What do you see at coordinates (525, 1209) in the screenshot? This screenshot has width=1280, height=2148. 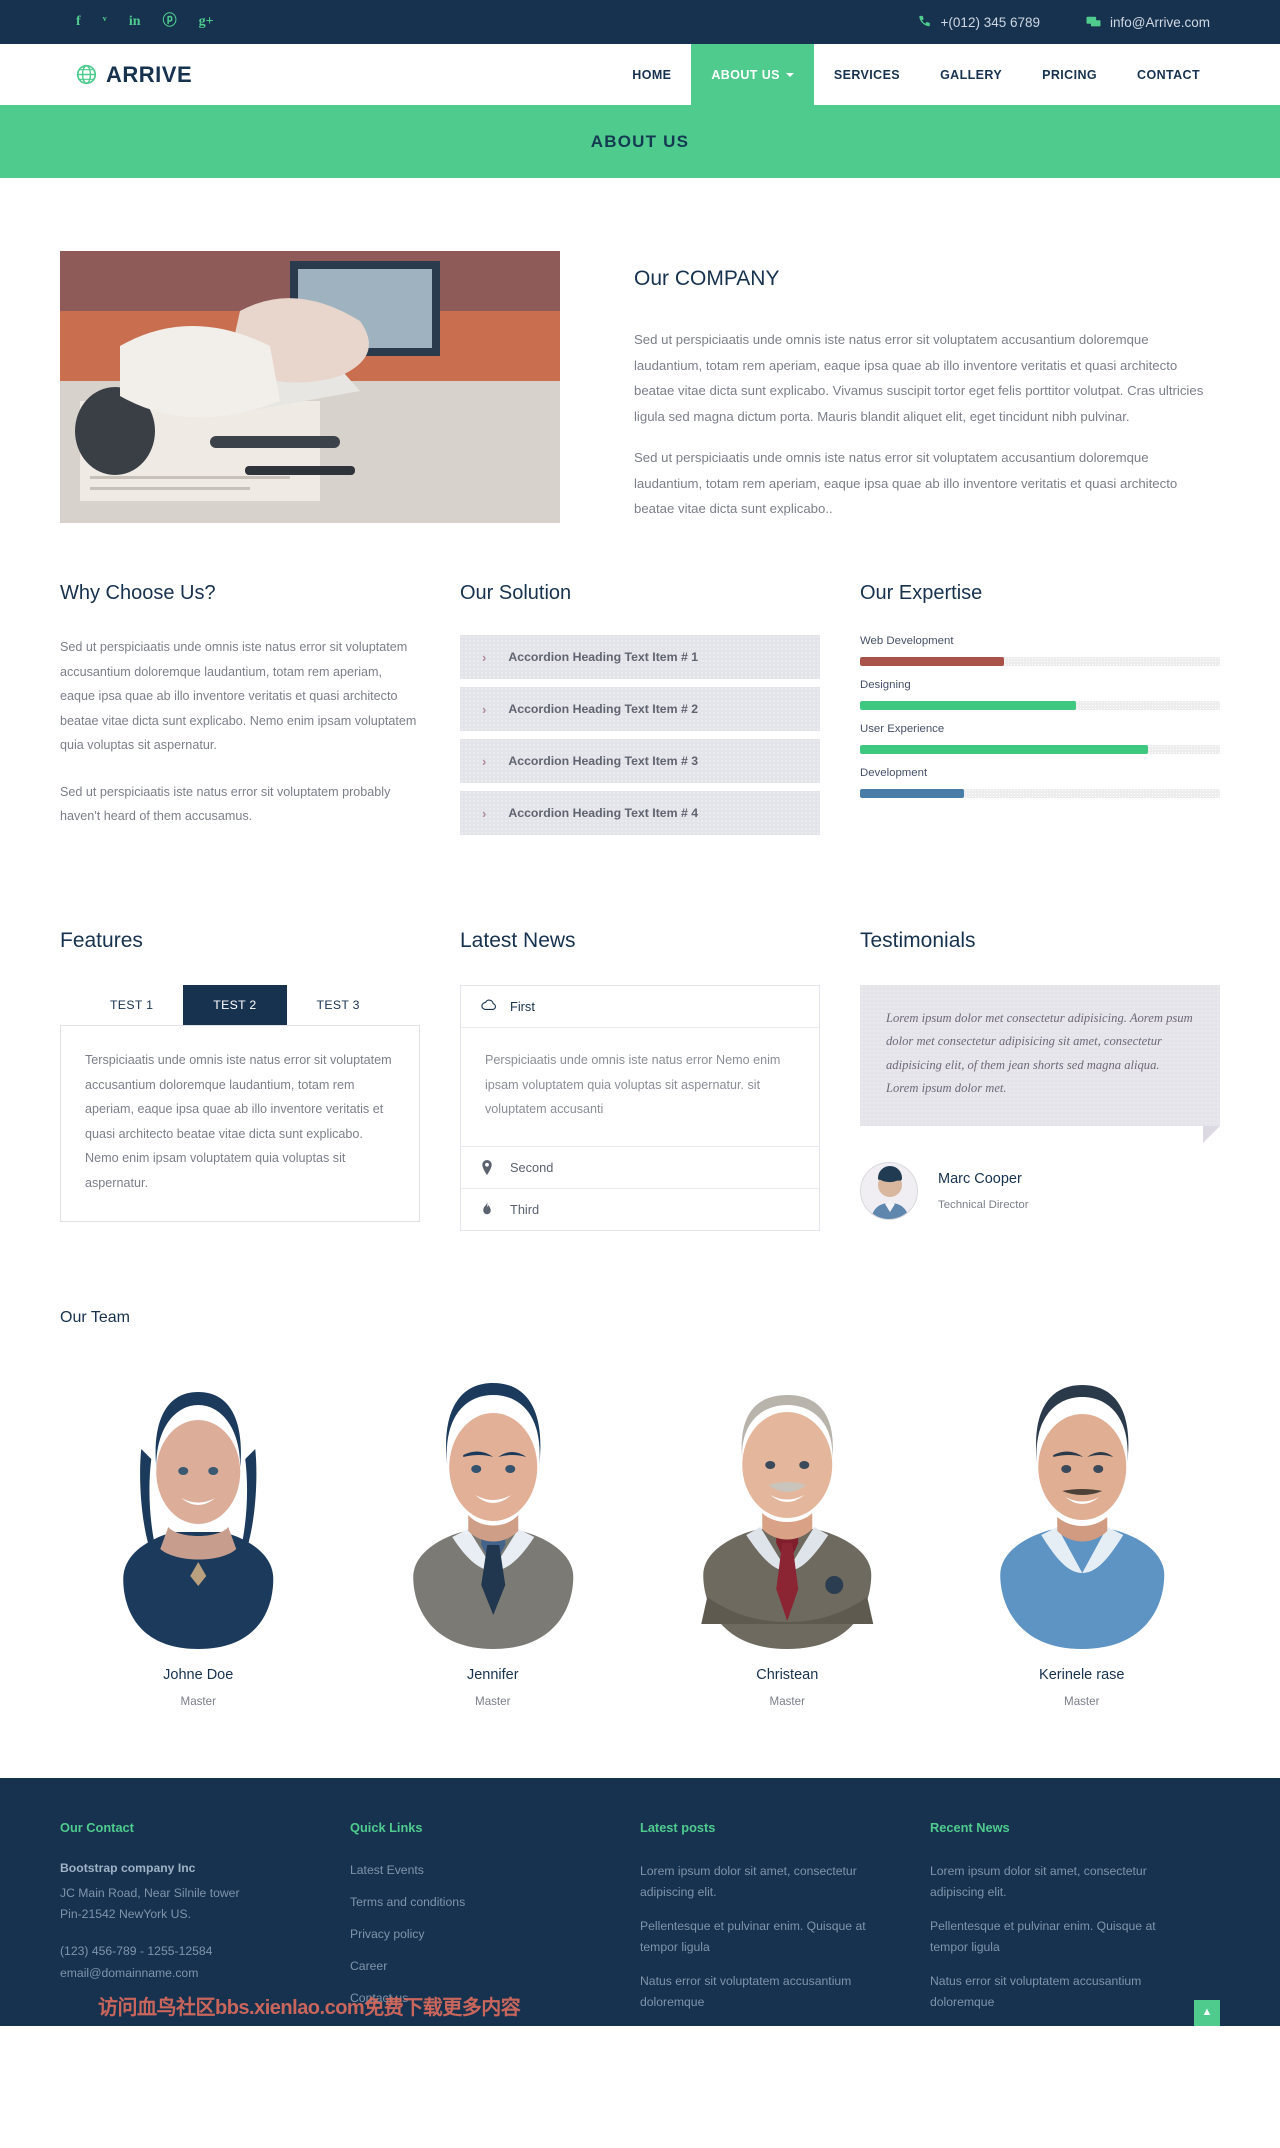 I see `news-label: Third` at bounding box center [525, 1209].